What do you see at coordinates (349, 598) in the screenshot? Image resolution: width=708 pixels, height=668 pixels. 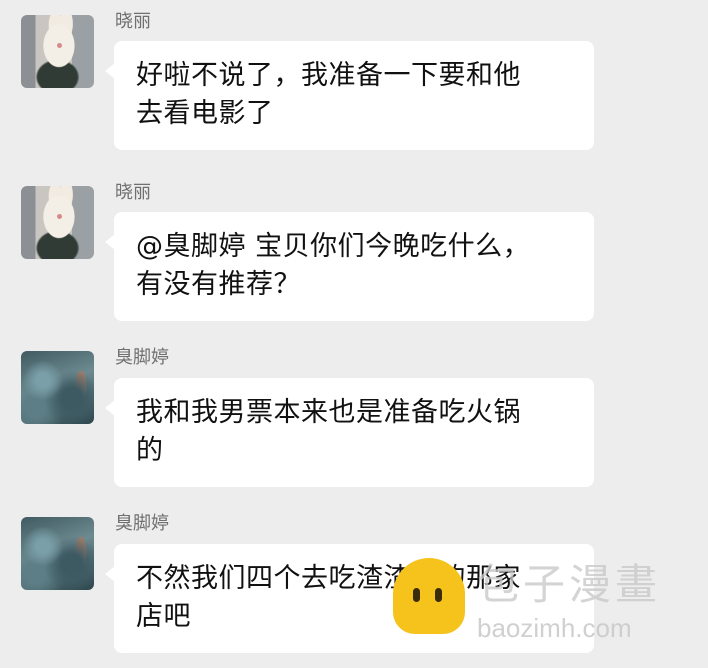 I see `message-bubble: 不然我们四个去吃渣渣说的那家 店吧` at bounding box center [349, 598].